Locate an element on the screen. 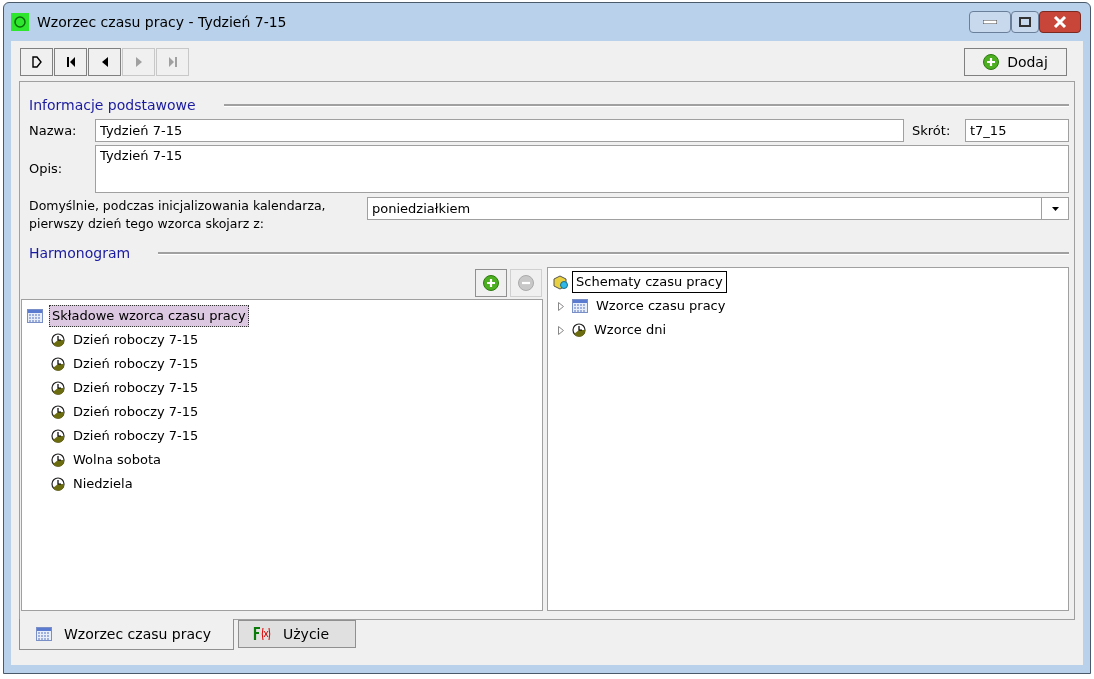 The image size is (1094, 679). close-icon is located at coordinates (1060, 22).